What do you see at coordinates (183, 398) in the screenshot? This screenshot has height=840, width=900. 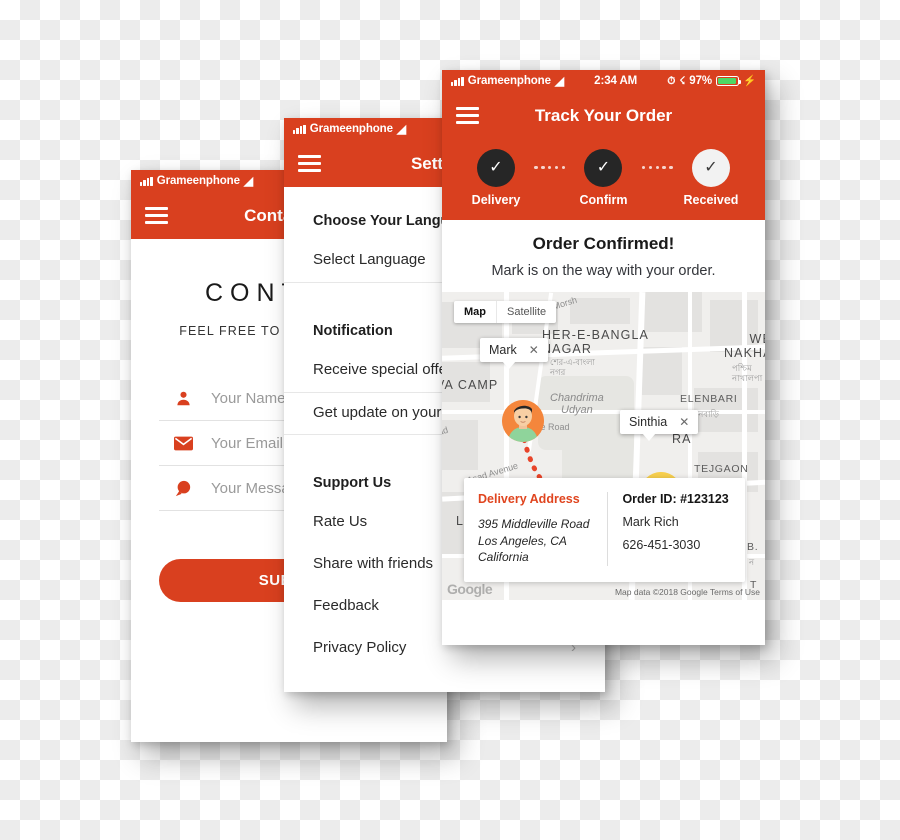 I see `person-icon` at bounding box center [183, 398].